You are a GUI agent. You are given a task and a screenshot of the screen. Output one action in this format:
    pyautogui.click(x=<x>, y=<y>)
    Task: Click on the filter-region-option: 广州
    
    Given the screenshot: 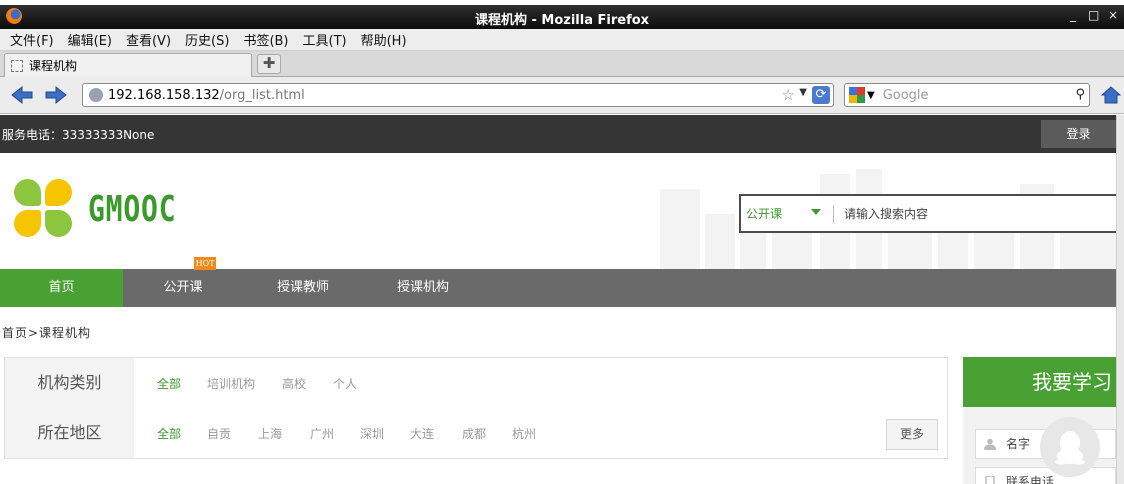 What is the action you would take?
    pyautogui.click(x=322, y=433)
    